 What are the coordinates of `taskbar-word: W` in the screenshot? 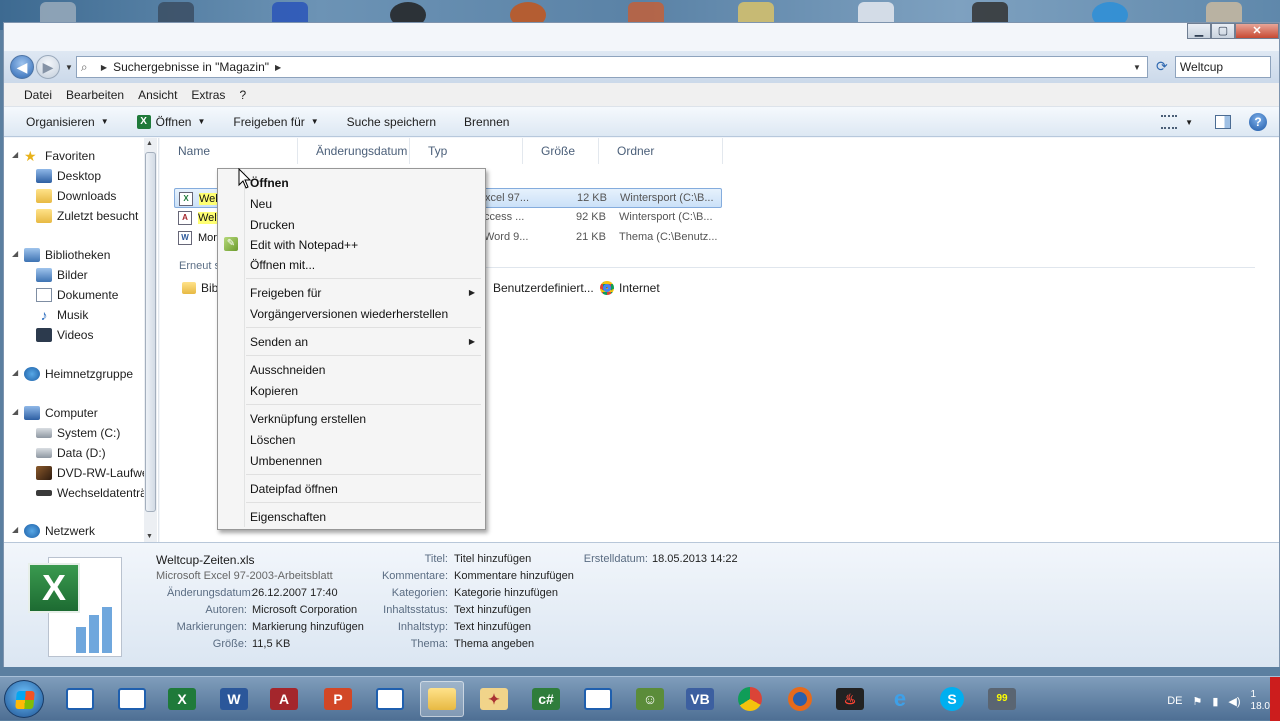 It's located at (234, 699).